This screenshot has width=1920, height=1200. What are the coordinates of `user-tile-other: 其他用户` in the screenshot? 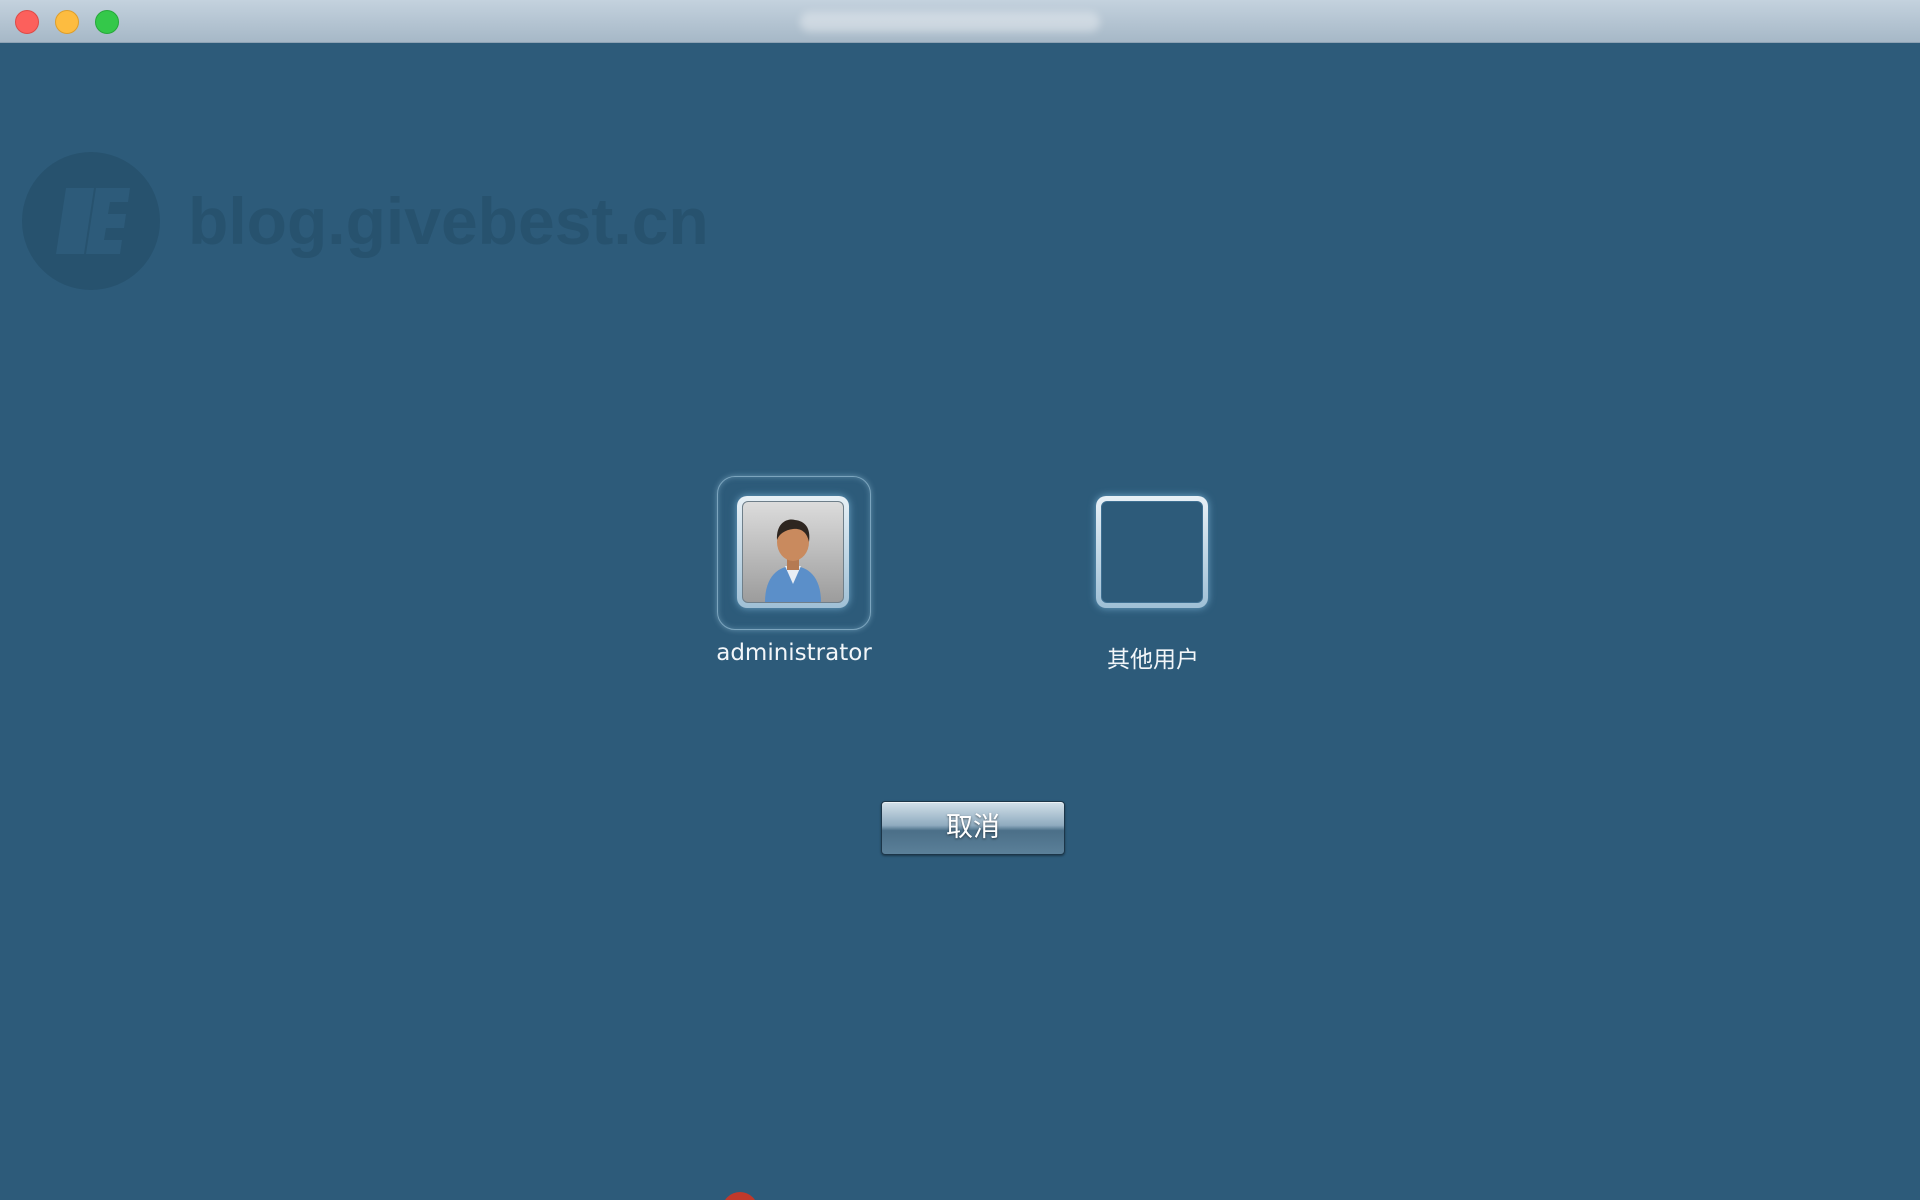 It's located at (1153, 575).